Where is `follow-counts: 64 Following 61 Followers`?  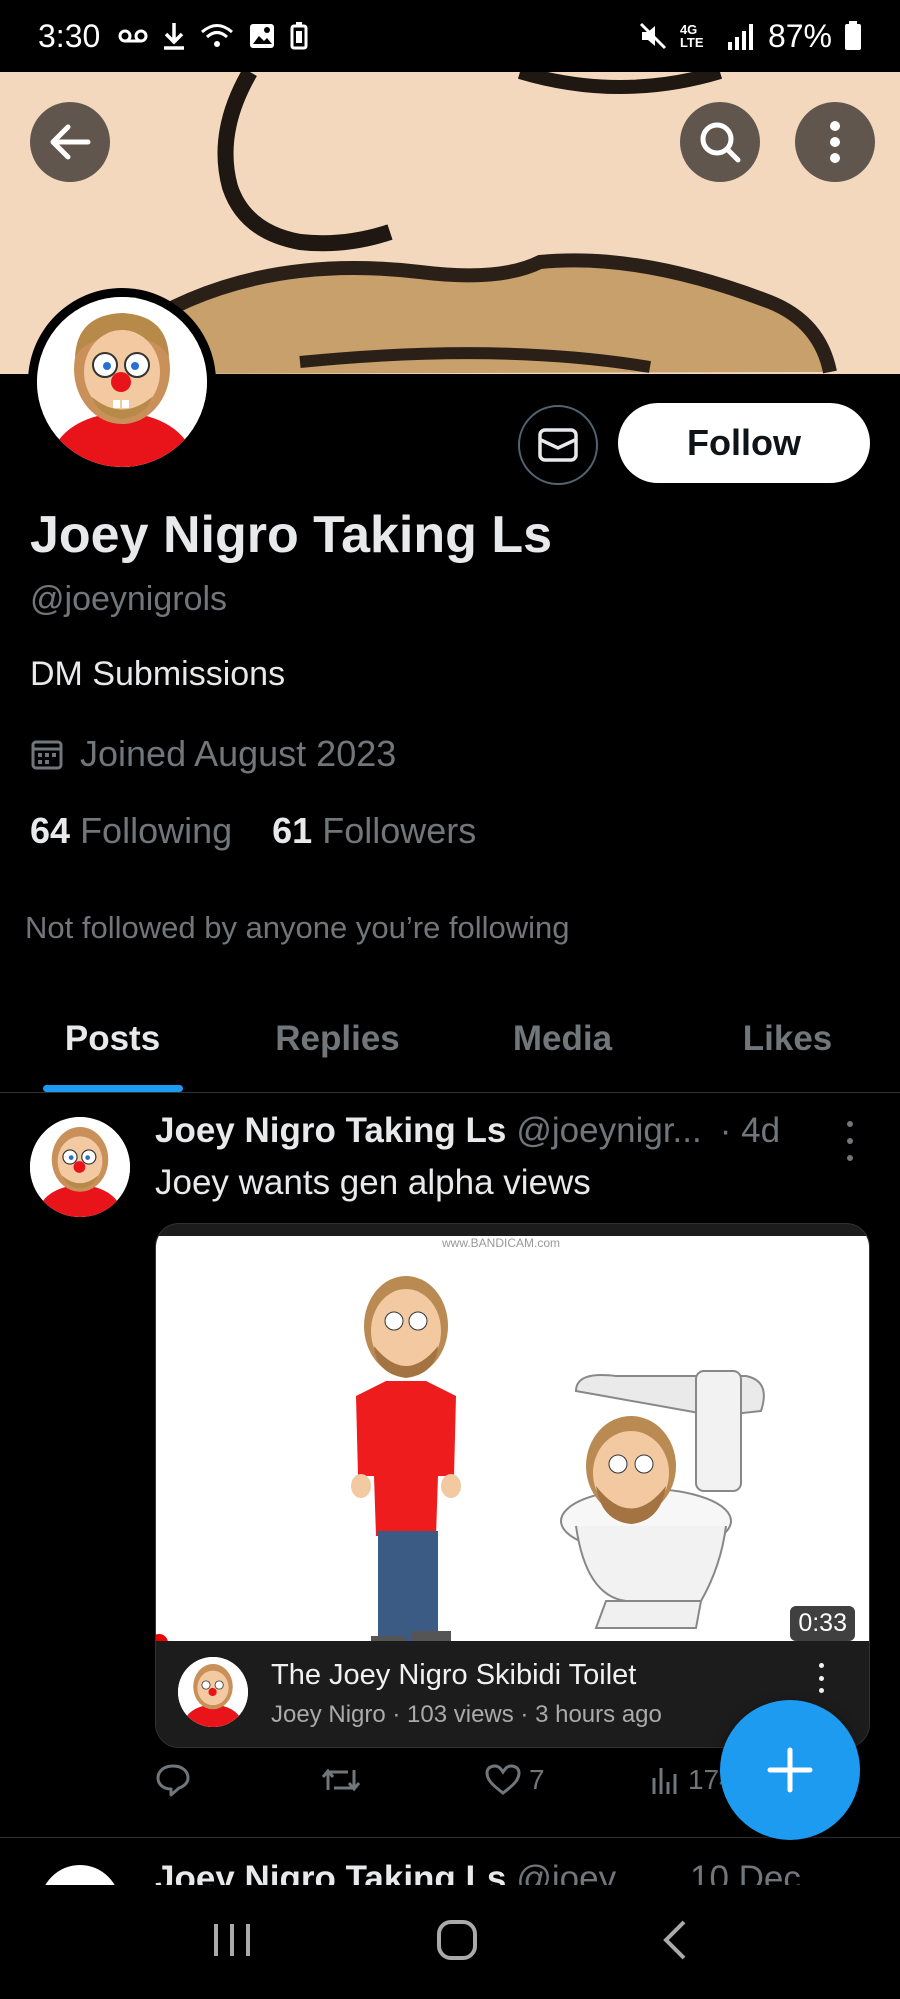
follow-counts: 64 Following 61 Followers is located at coordinates (253, 831).